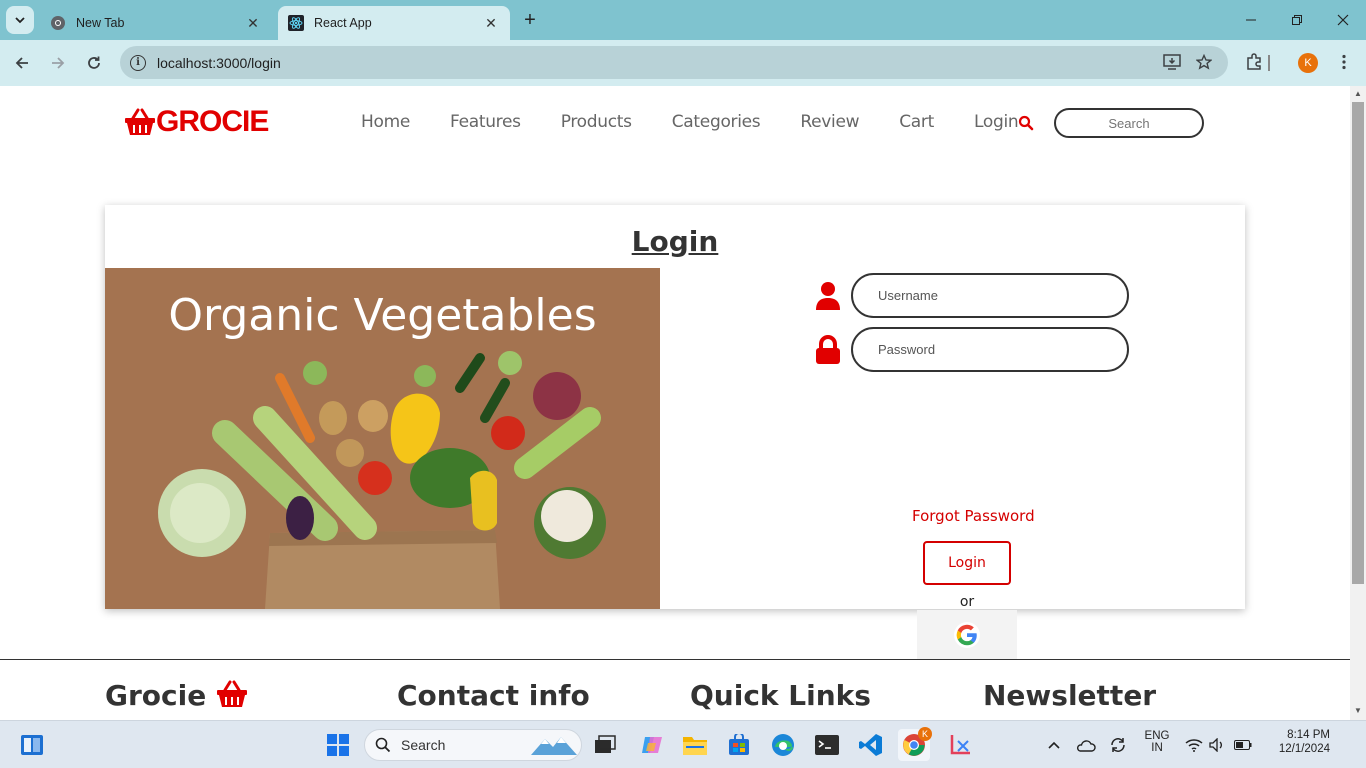 The width and height of the screenshot is (1366, 768). I want to click on tab-search-button, so click(20, 20).